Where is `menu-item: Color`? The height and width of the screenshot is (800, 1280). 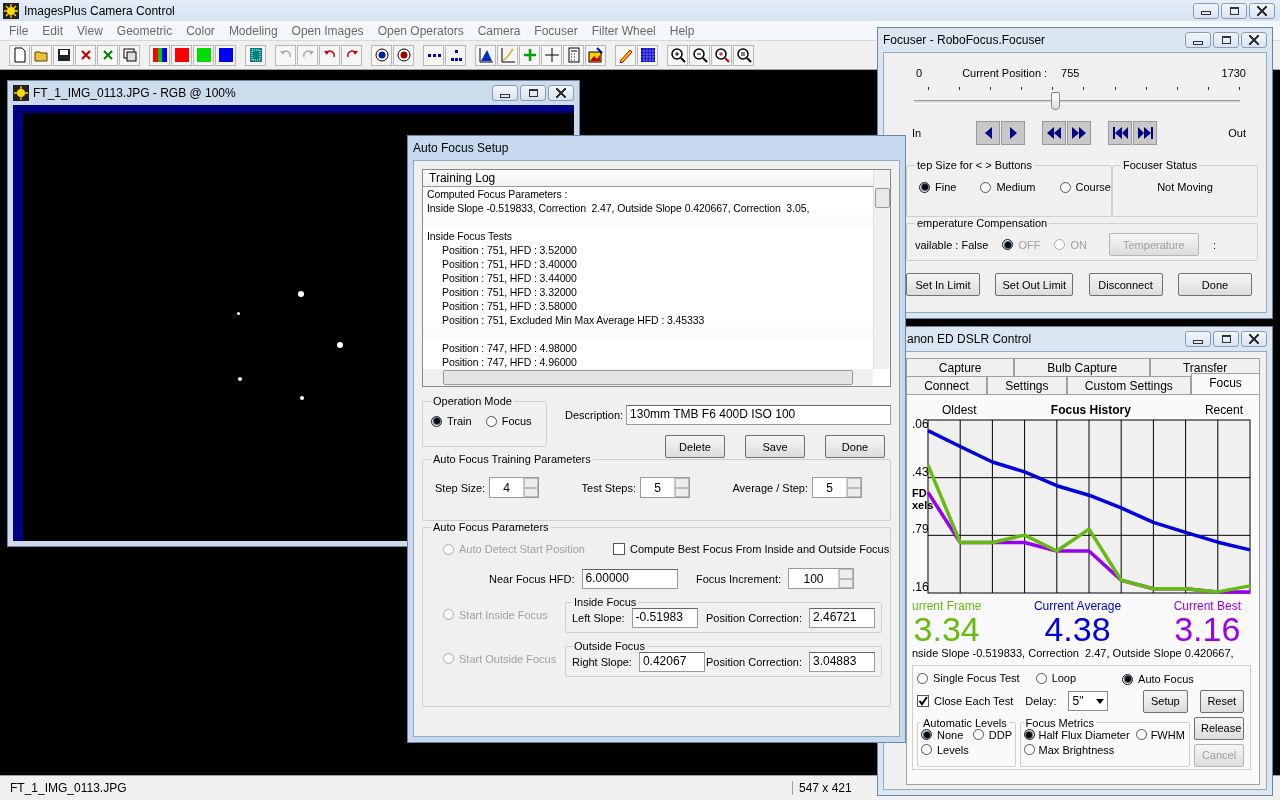
menu-item: Color is located at coordinates (200, 30).